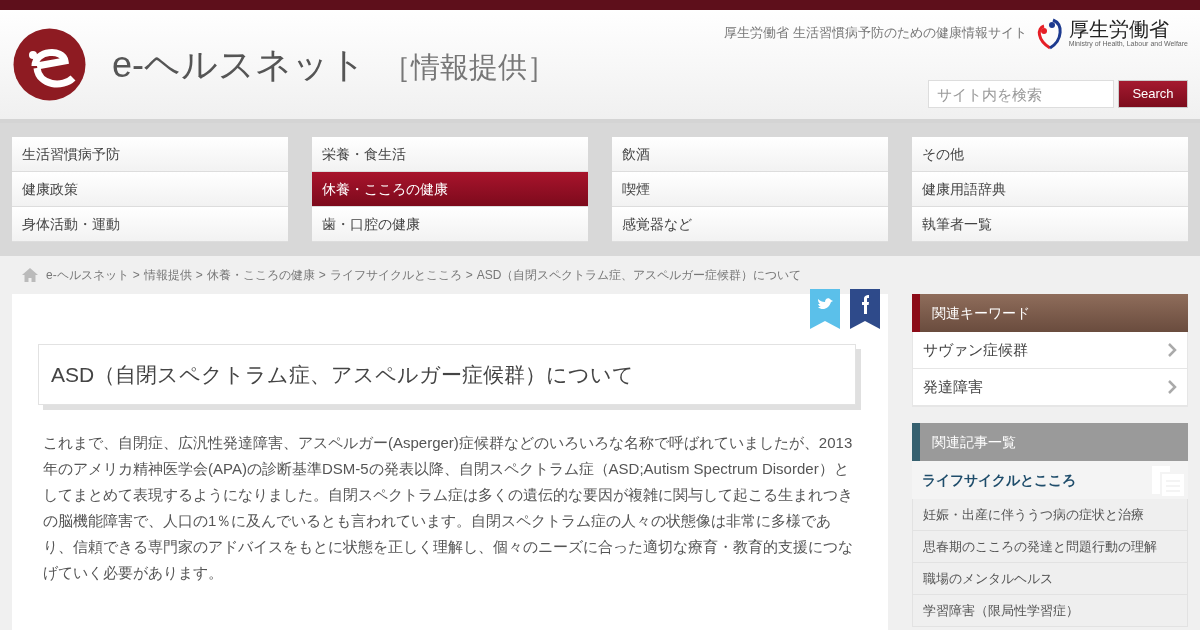  I want to click on article-title: ASD（自閉スペクトラム症、アスペルガー症候群）について, so click(343, 374).